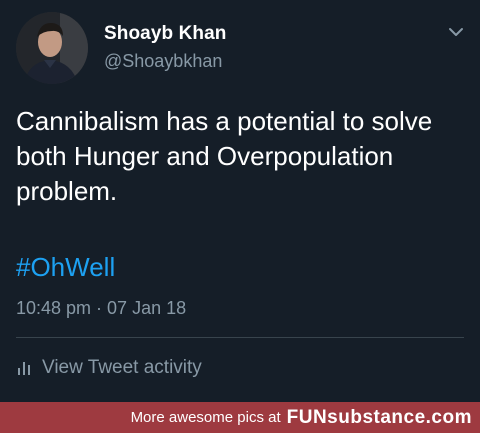  I want to click on avatar, so click(52, 48).